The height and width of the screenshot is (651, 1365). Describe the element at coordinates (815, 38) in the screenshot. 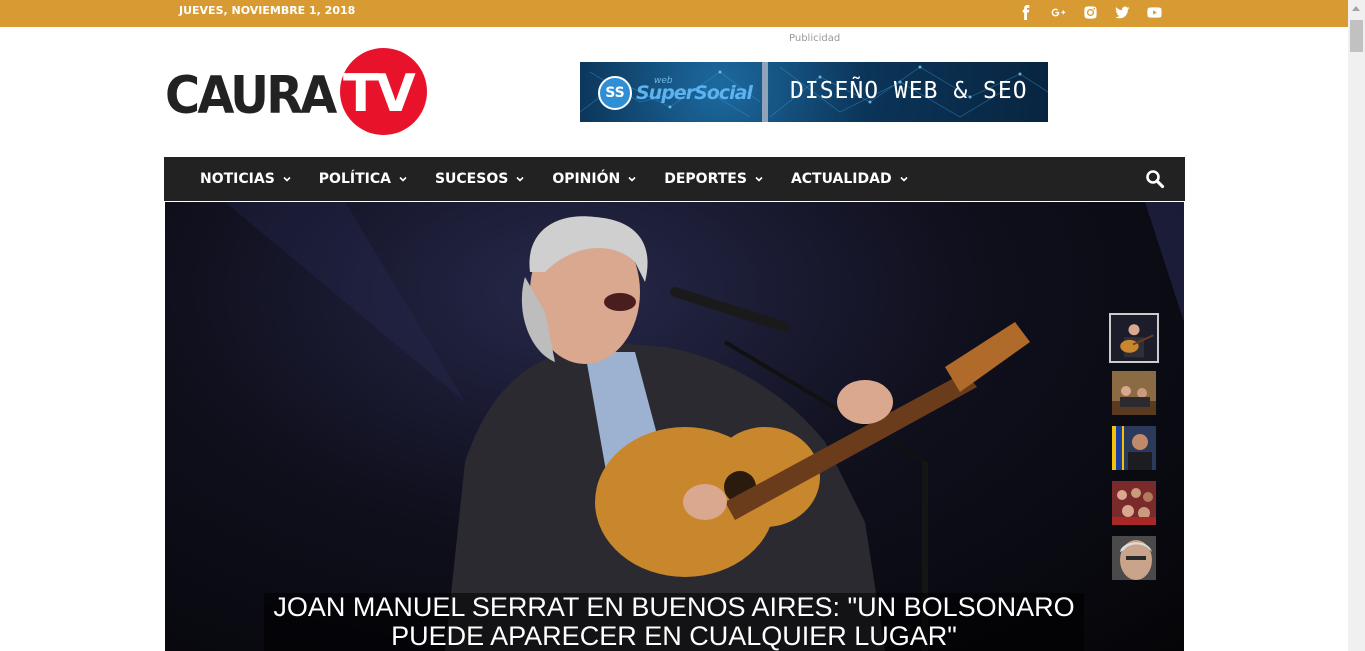

I see `ad-label: Publicidad` at that location.